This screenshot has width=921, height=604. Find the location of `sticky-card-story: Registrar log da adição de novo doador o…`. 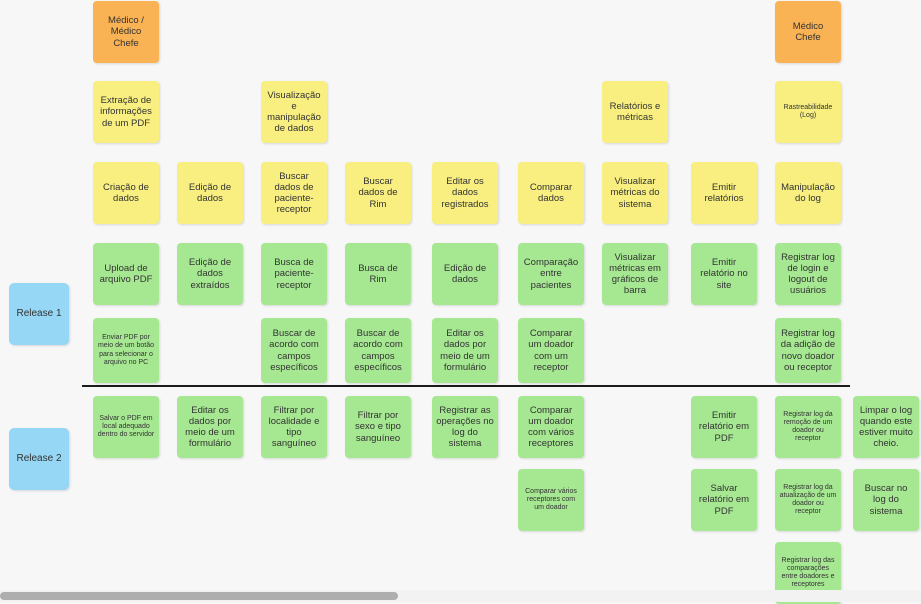

sticky-card-story: Registrar log da adição de novo doador o… is located at coordinates (808, 350).